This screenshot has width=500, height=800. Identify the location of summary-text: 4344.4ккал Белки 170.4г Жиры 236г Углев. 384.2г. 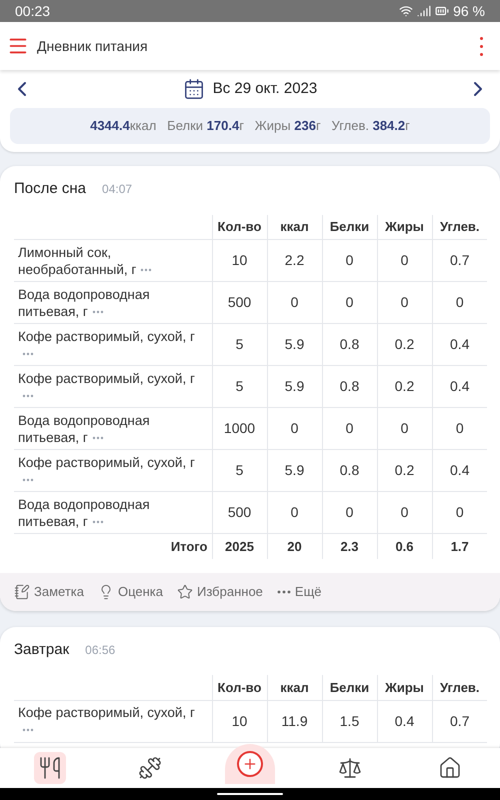
(250, 126).